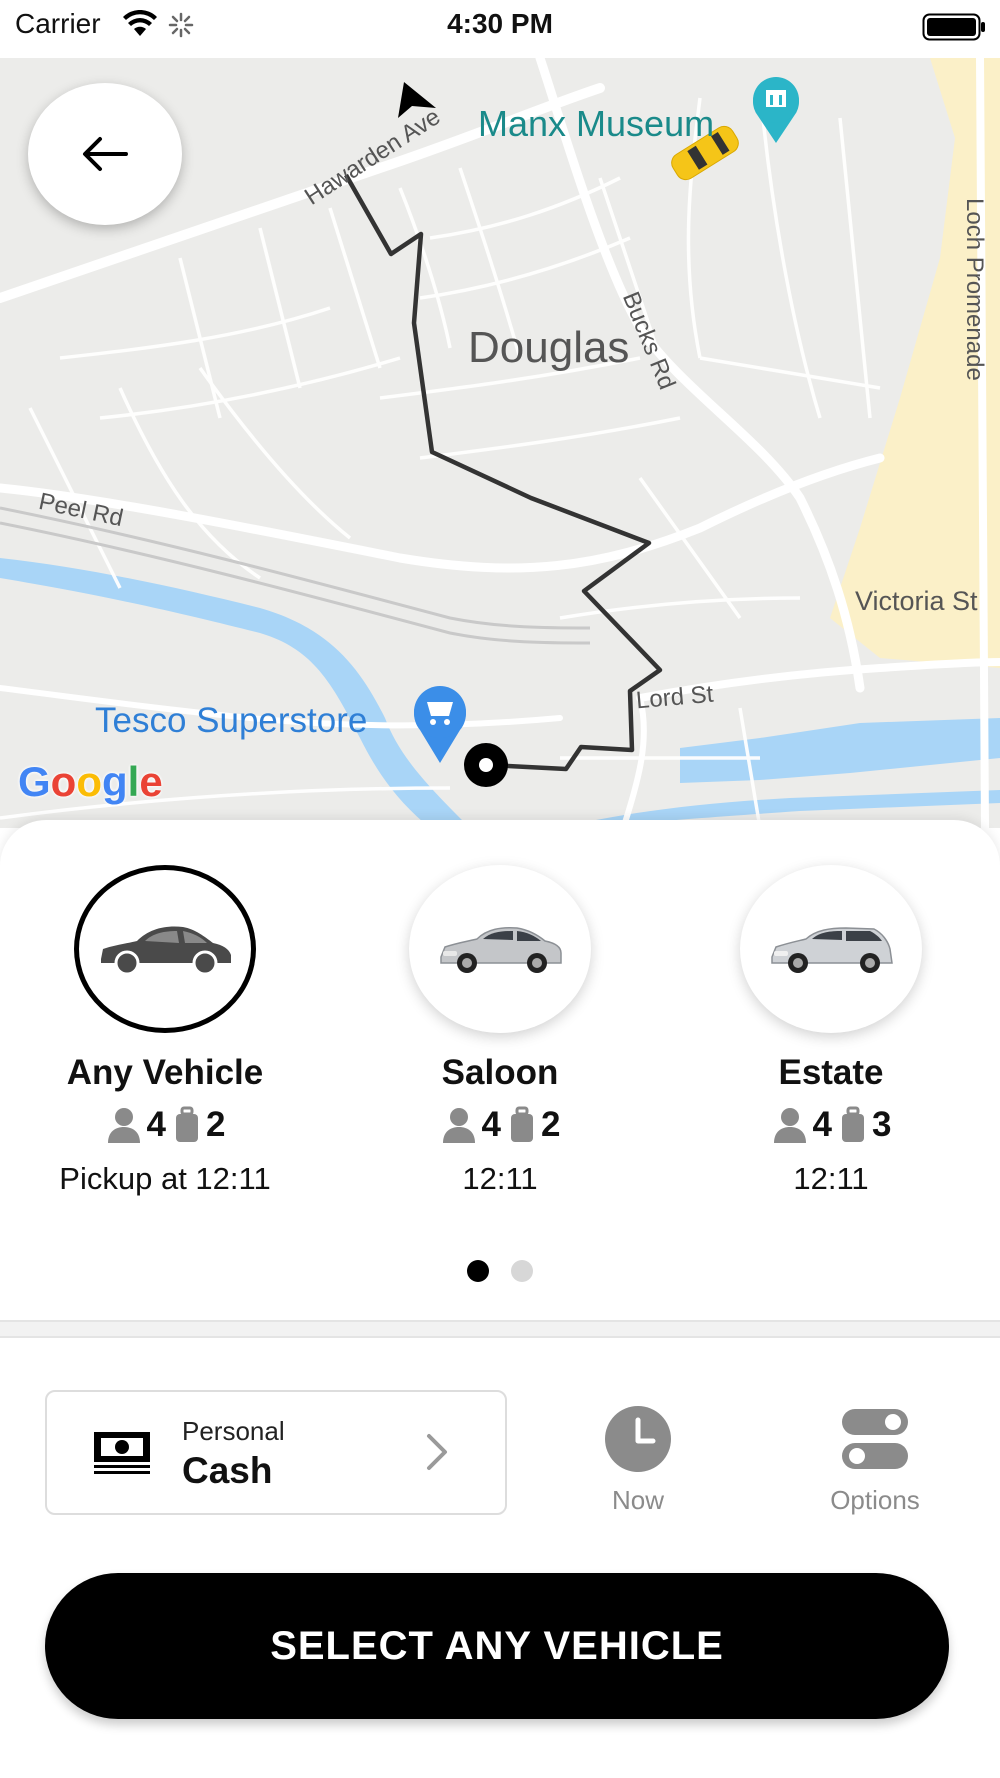 Image resolution: width=1000 pixels, height=1778 pixels. I want to click on chevron-right-icon, so click(437, 1454).